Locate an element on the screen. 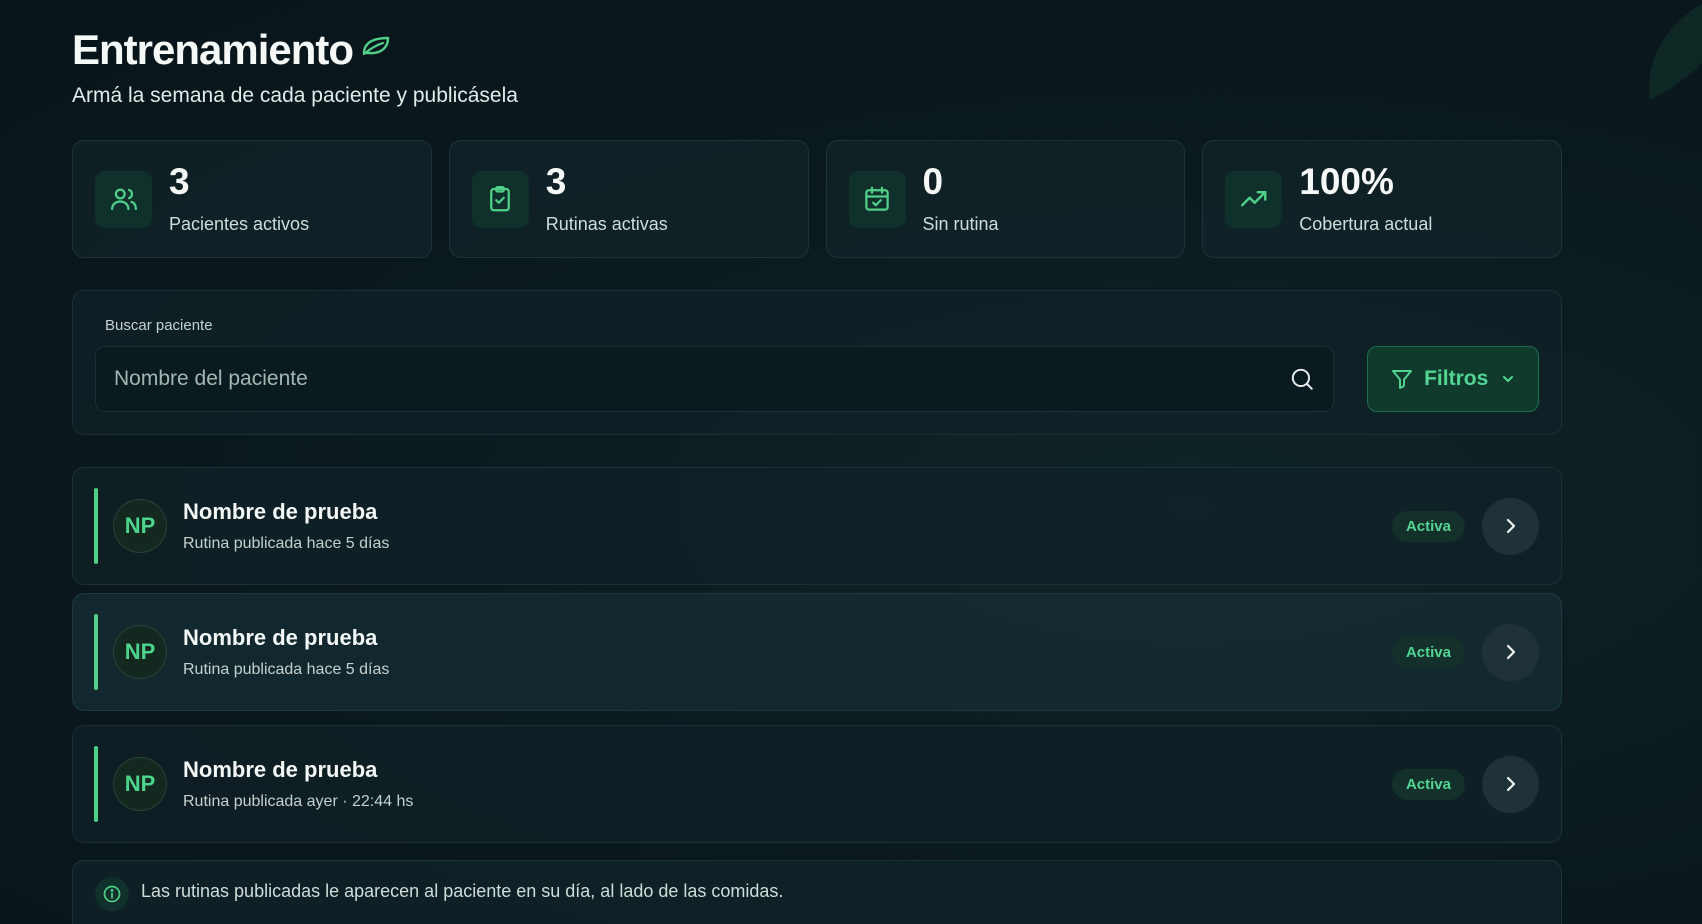 The width and height of the screenshot is (1702, 924). calendar-check-icon is located at coordinates (877, 198).